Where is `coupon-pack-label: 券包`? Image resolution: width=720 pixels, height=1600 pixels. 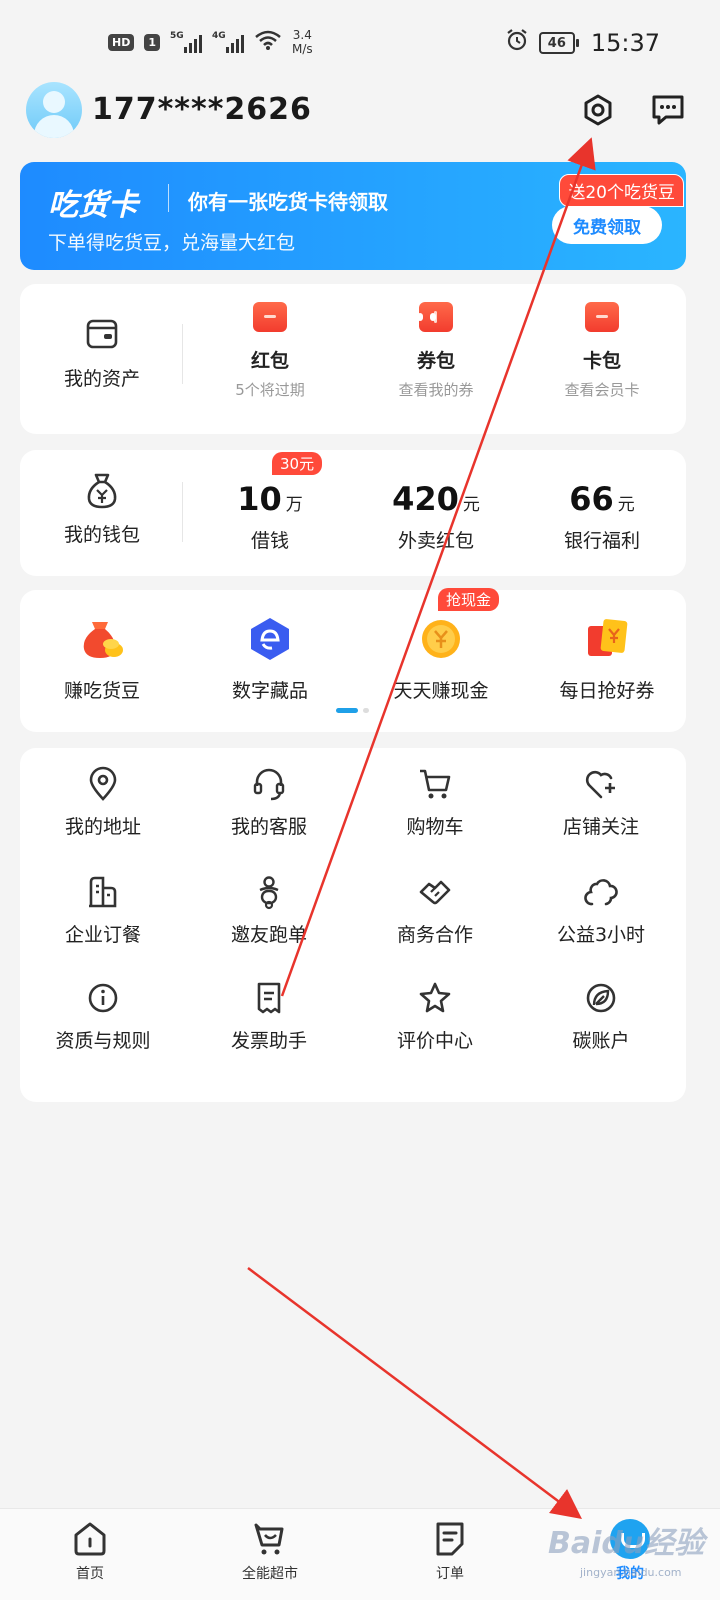 coupon-pack-label: 券包 is located at coordinates (435, 361).